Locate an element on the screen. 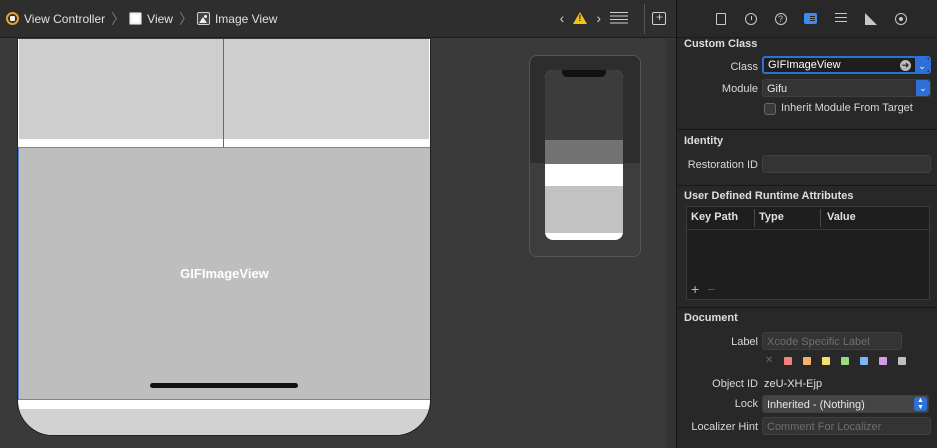 The width and height of the screenshot is (937, 448). identity-inspector-icon is located at coordinates (810, 18).